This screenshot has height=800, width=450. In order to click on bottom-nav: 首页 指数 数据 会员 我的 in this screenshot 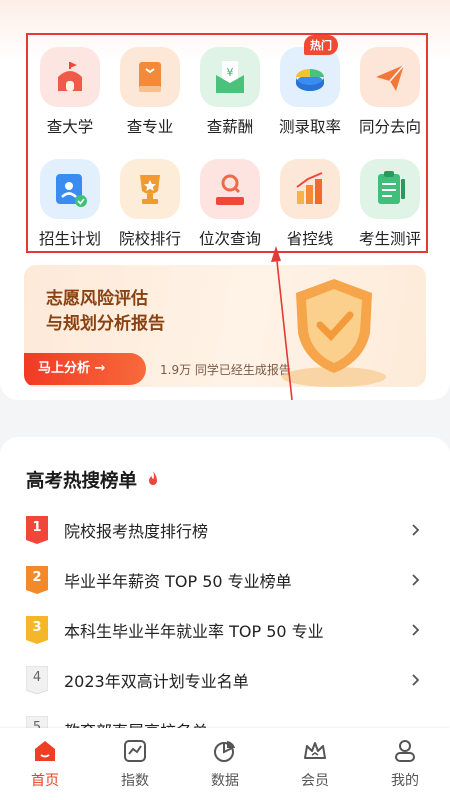, I will do `click(225, 764)`.